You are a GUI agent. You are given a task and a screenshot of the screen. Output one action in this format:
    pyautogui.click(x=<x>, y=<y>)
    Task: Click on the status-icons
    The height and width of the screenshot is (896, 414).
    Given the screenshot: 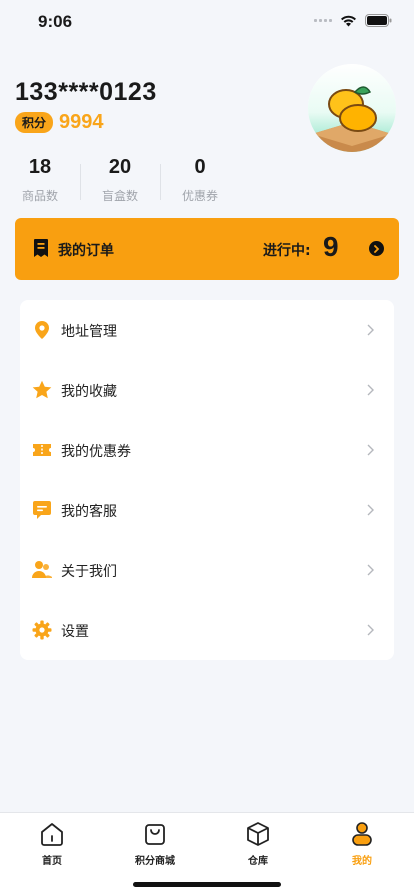 What is the action you would take?
    pyautogui.click(x=353, y=20)
    